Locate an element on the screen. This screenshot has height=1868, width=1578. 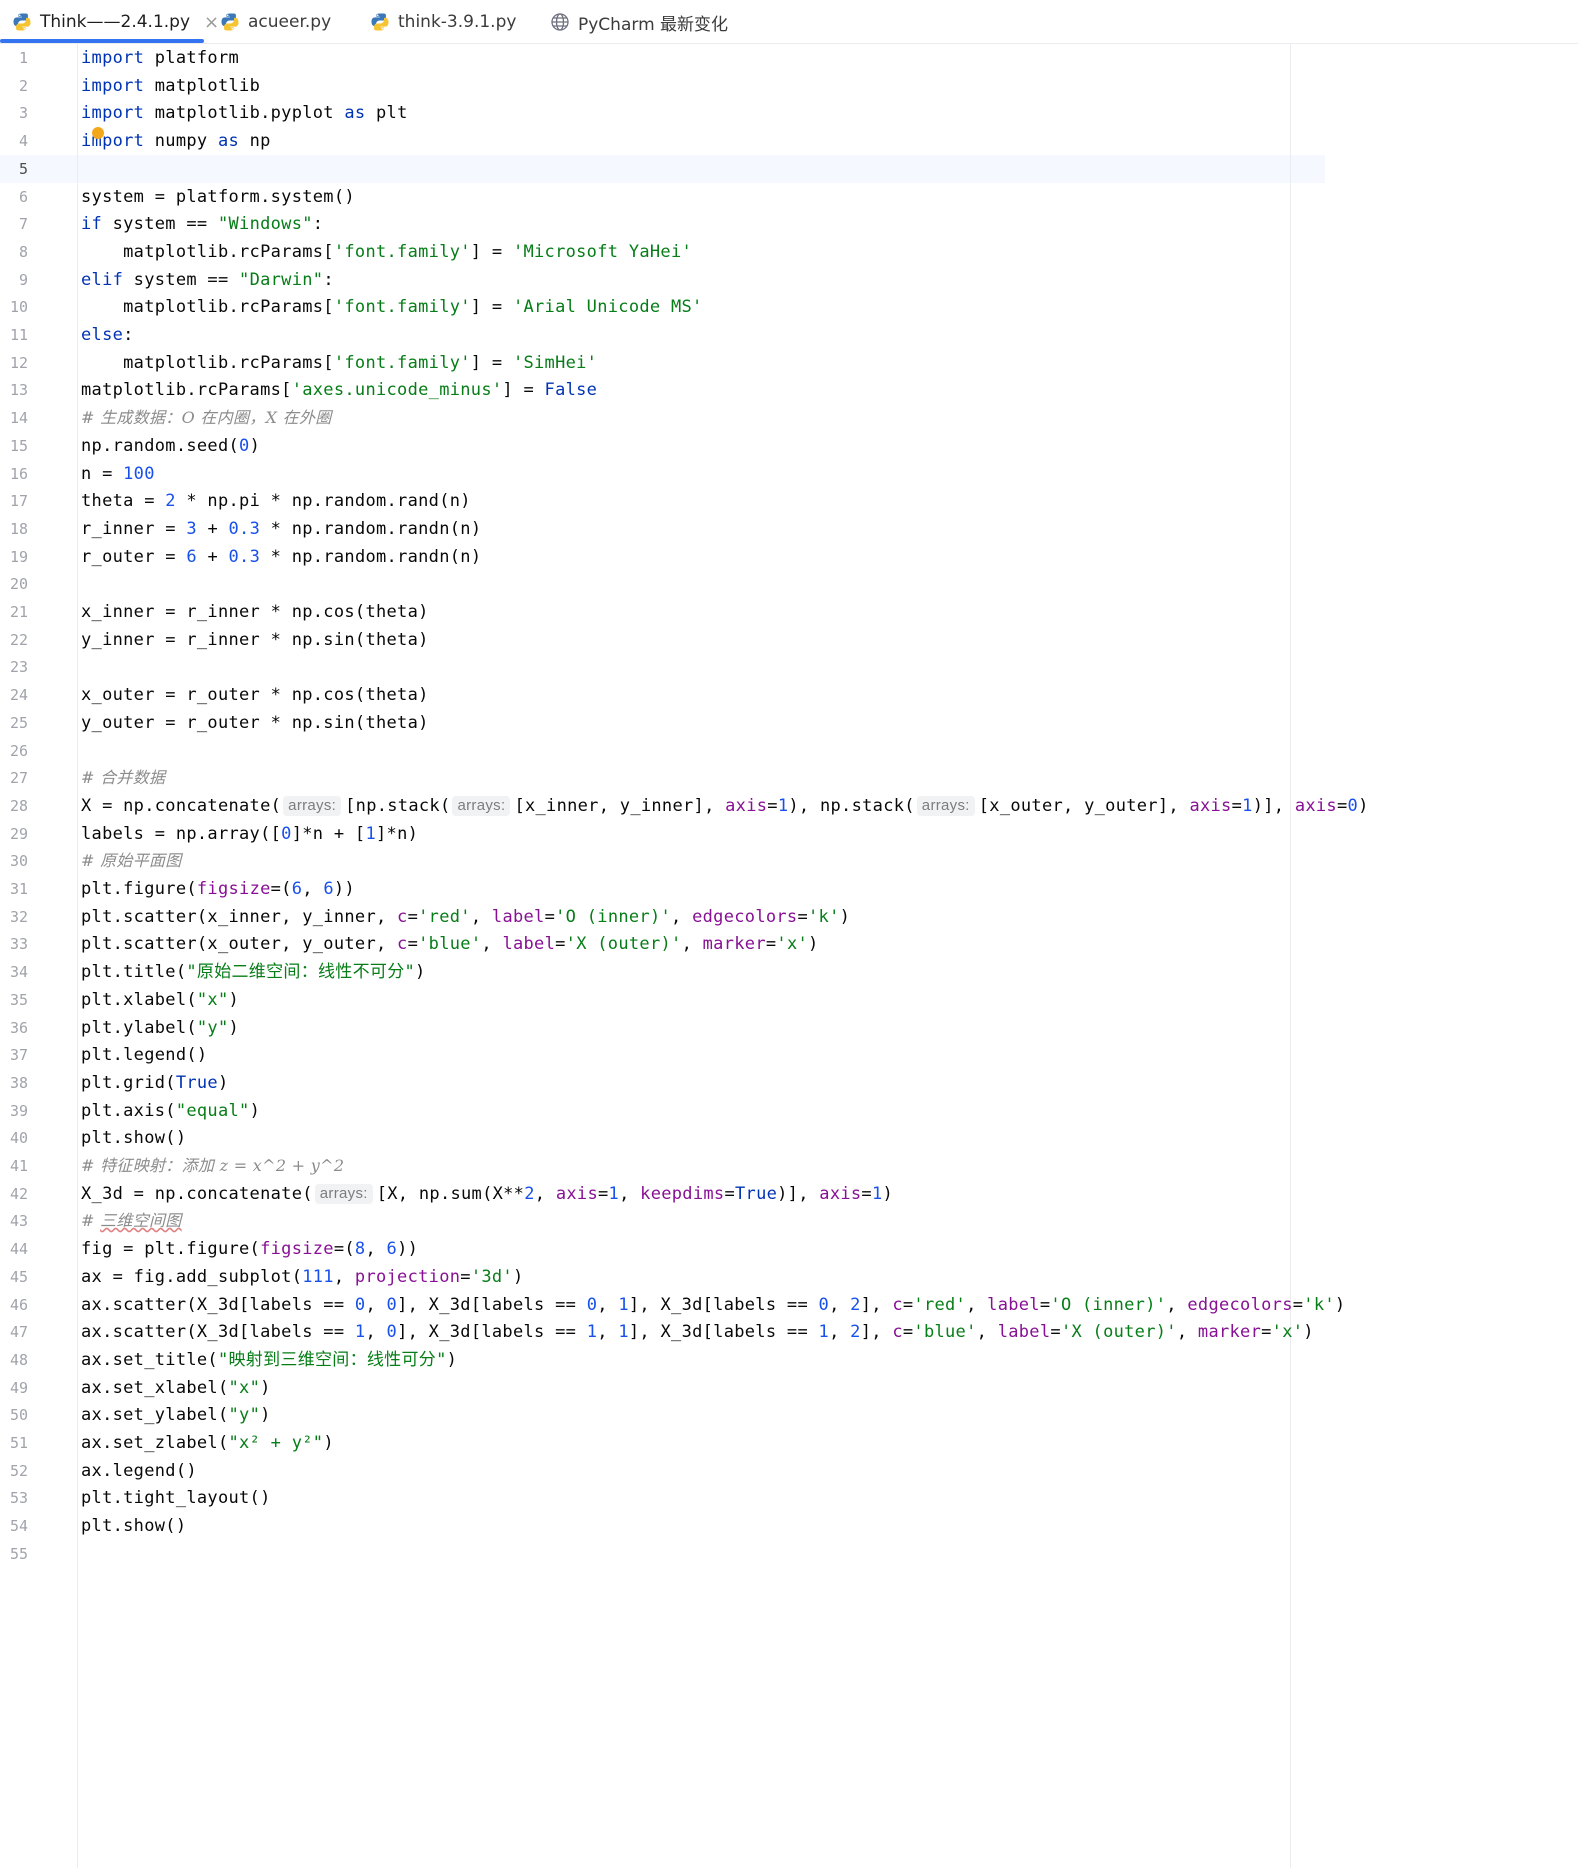
code-token: marker is located at coordinates (1229, 1332).